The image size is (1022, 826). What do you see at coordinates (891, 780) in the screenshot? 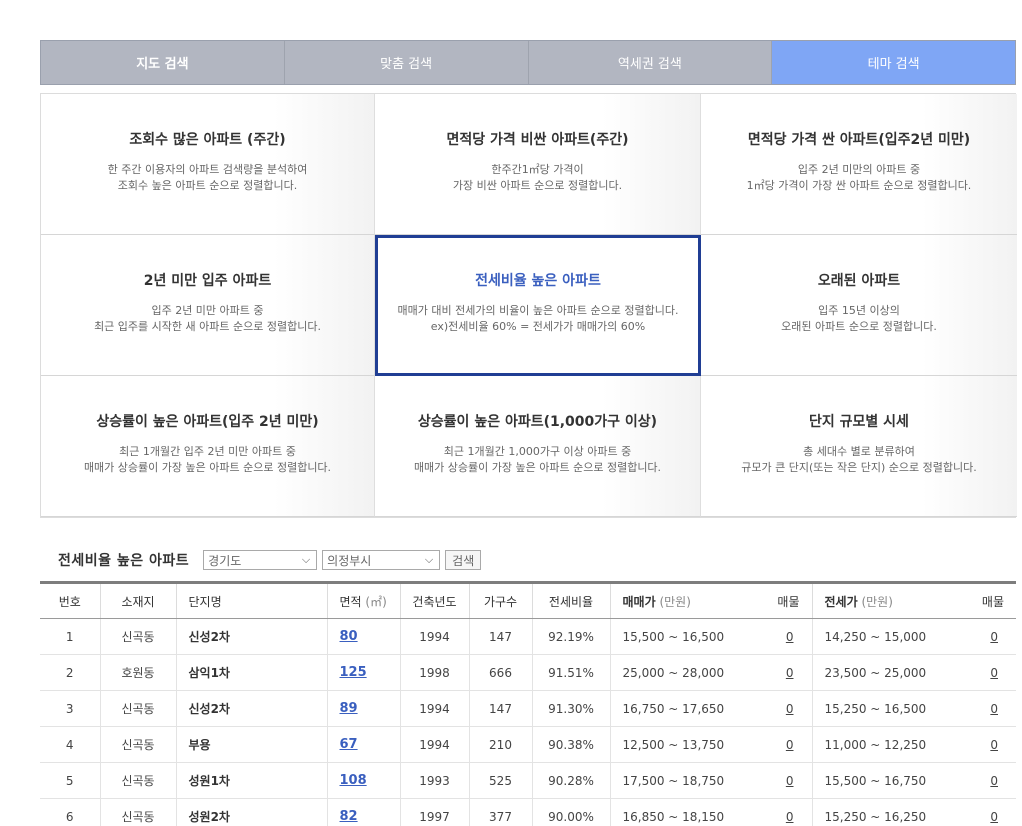
I see `cell-jeonse: 15,500 ~ 16,750` at bounding box center [891, 780].